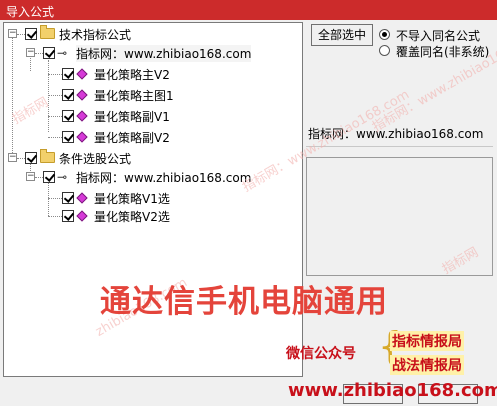 The height and width of the screenshot is (406, 497). What do you see at coordinates (438, 36) in the screenshot?
I see `radio-no-import-label: 不导入同名公式` at bounding box center [438, 36].